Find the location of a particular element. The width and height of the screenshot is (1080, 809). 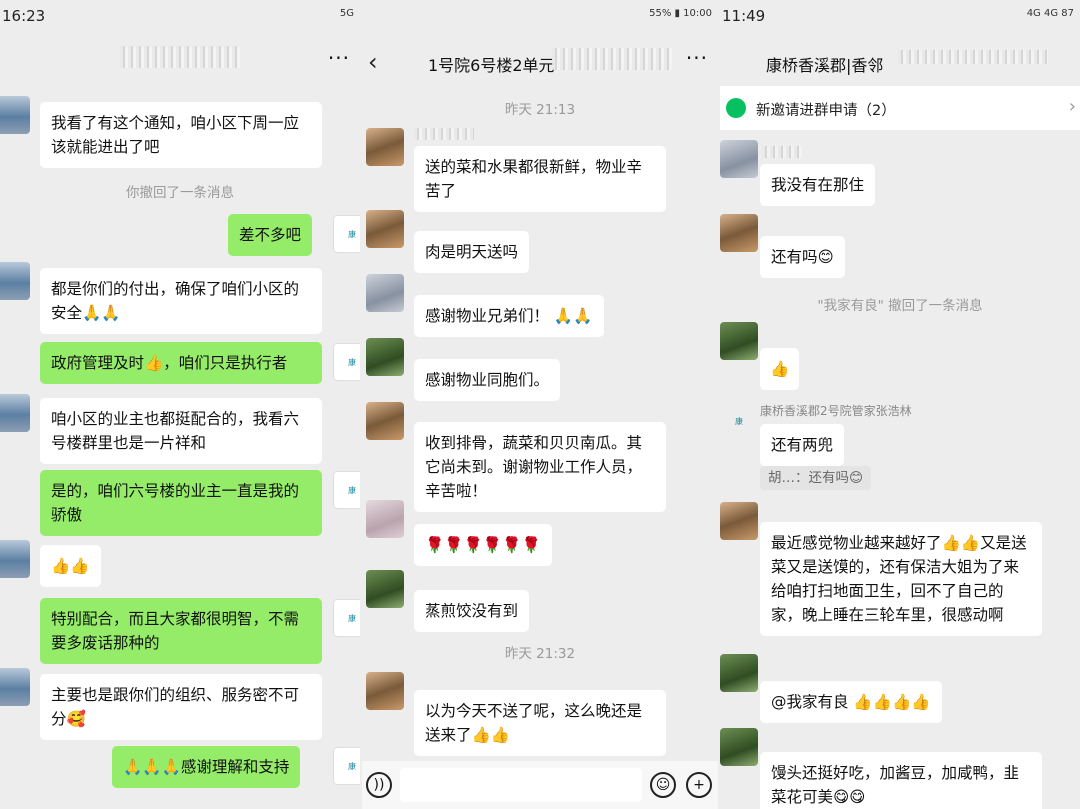

input-bar: )) ☺ + is located at coordinates (540, 785).